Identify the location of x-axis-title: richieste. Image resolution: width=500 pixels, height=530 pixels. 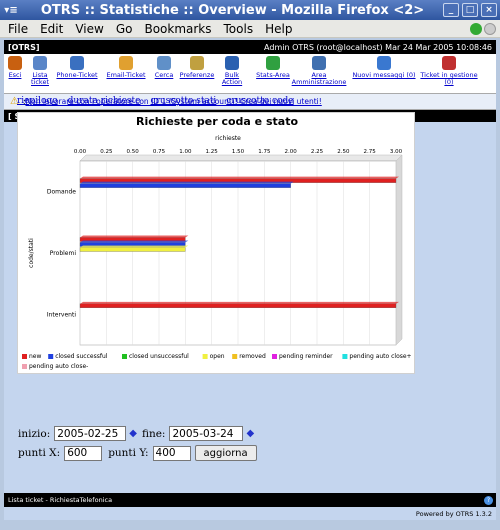
(228, 138).